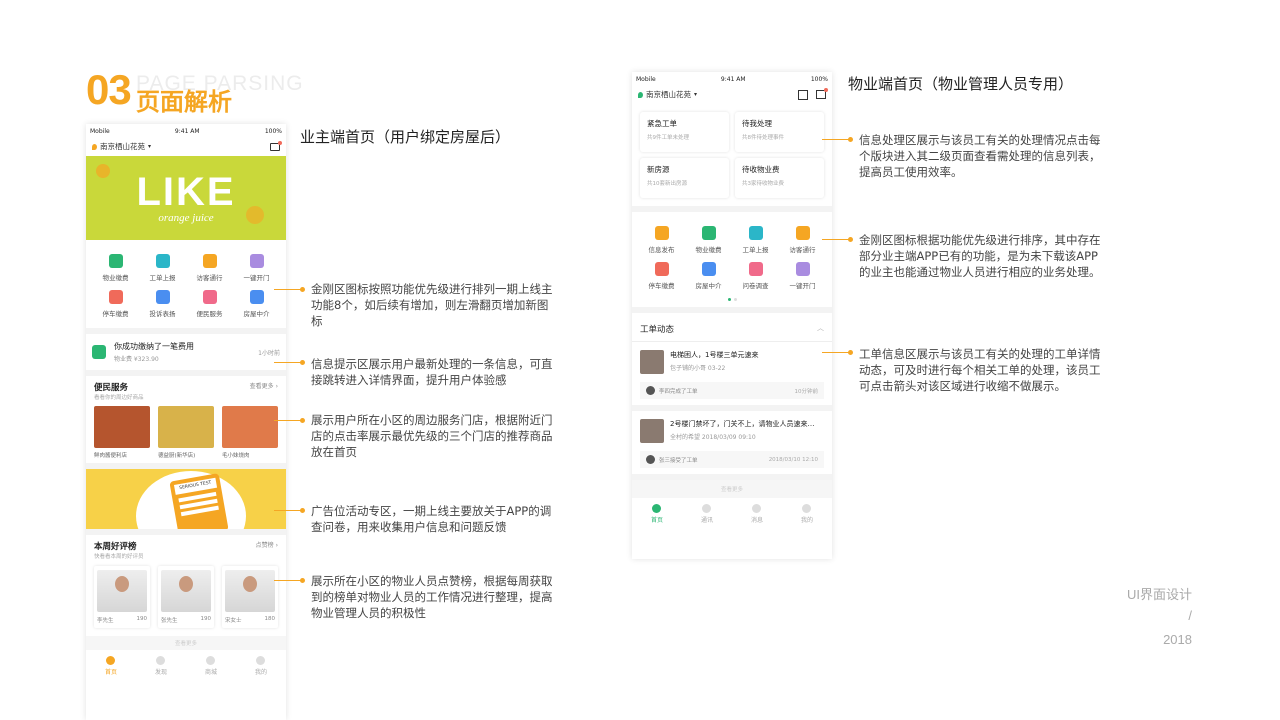 This screenshot has width=1280, height=720. I want to click on location-bar: 南京栖山花苑 ▾, so click(732, 94).